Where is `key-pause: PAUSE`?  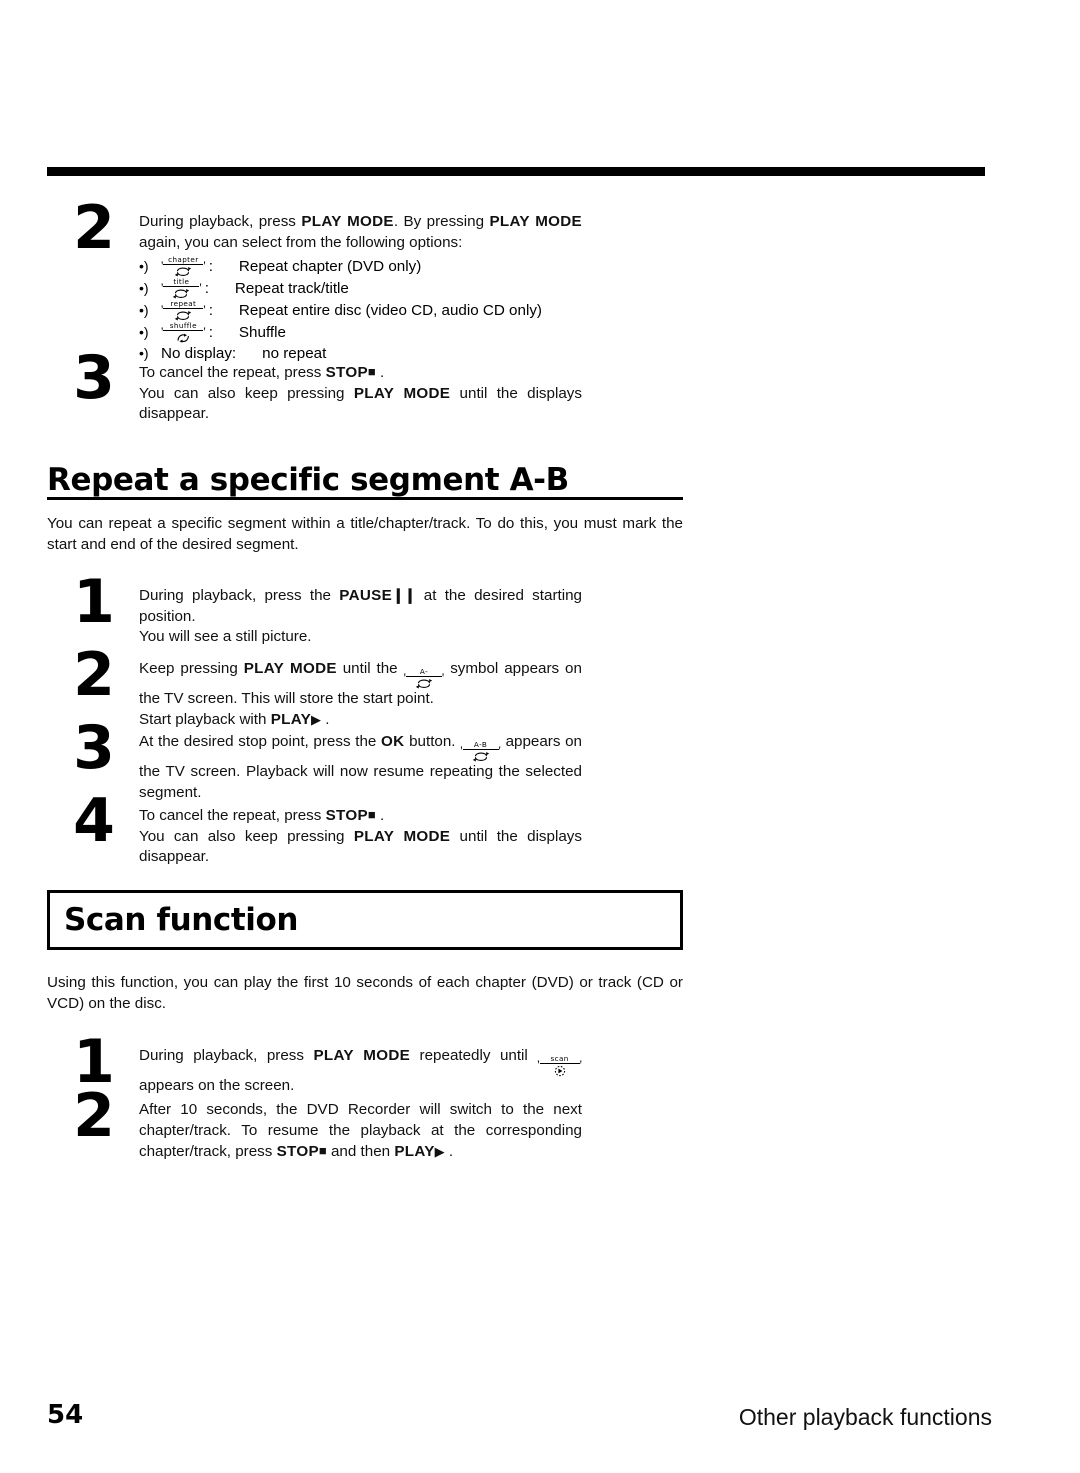
key-pause: PAUSE is located at coordinates (365, 595).